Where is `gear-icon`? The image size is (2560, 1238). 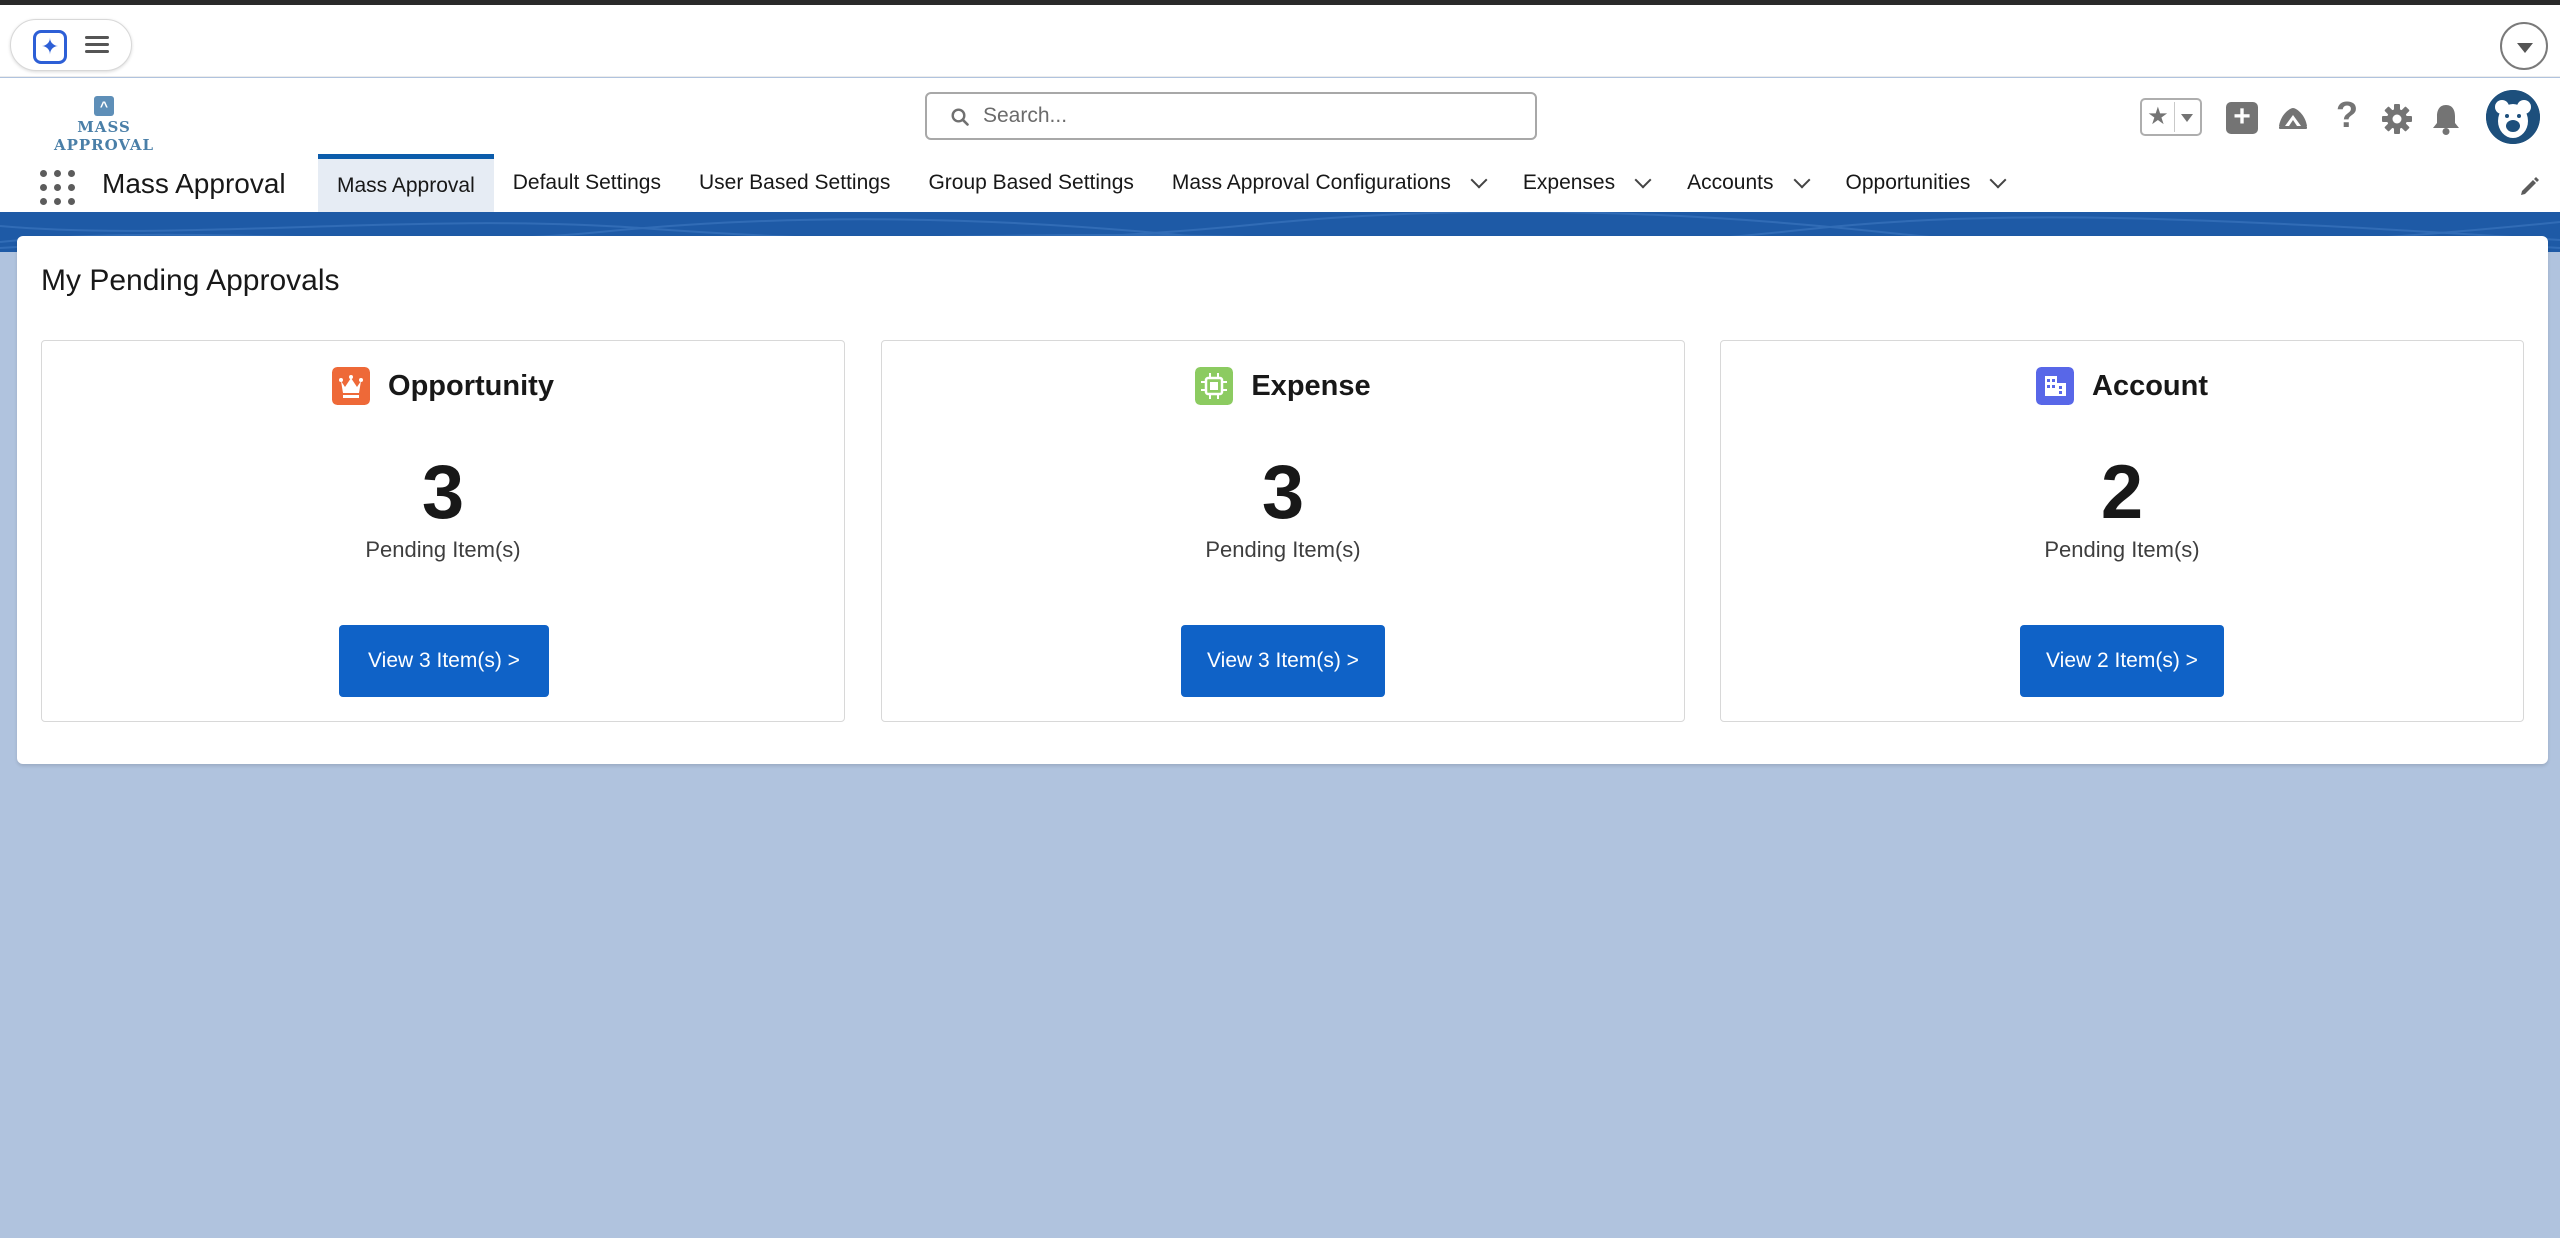
gear-icon is located at coordinates (2397, 119).